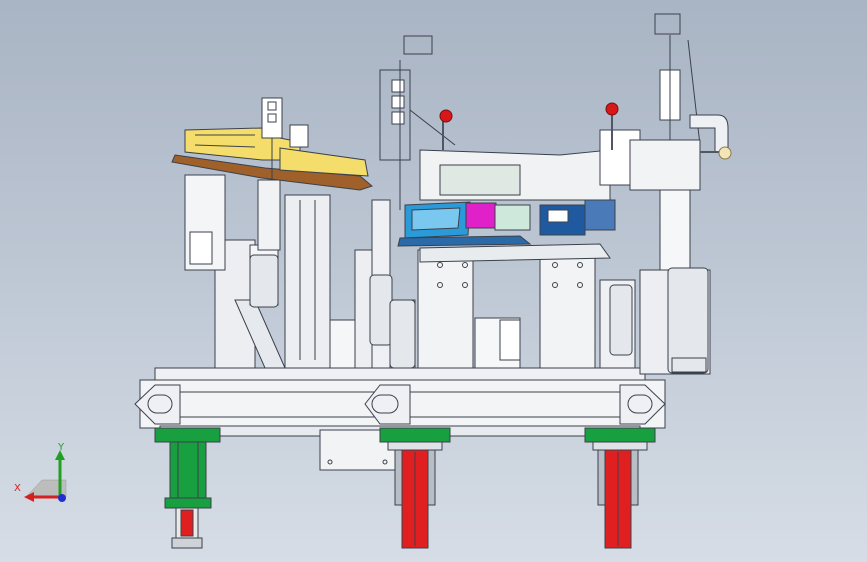  What do you see at coordinates (506, 231) in the screenshot?
I see `workpiece-nest` at bounding box center [506, 231].